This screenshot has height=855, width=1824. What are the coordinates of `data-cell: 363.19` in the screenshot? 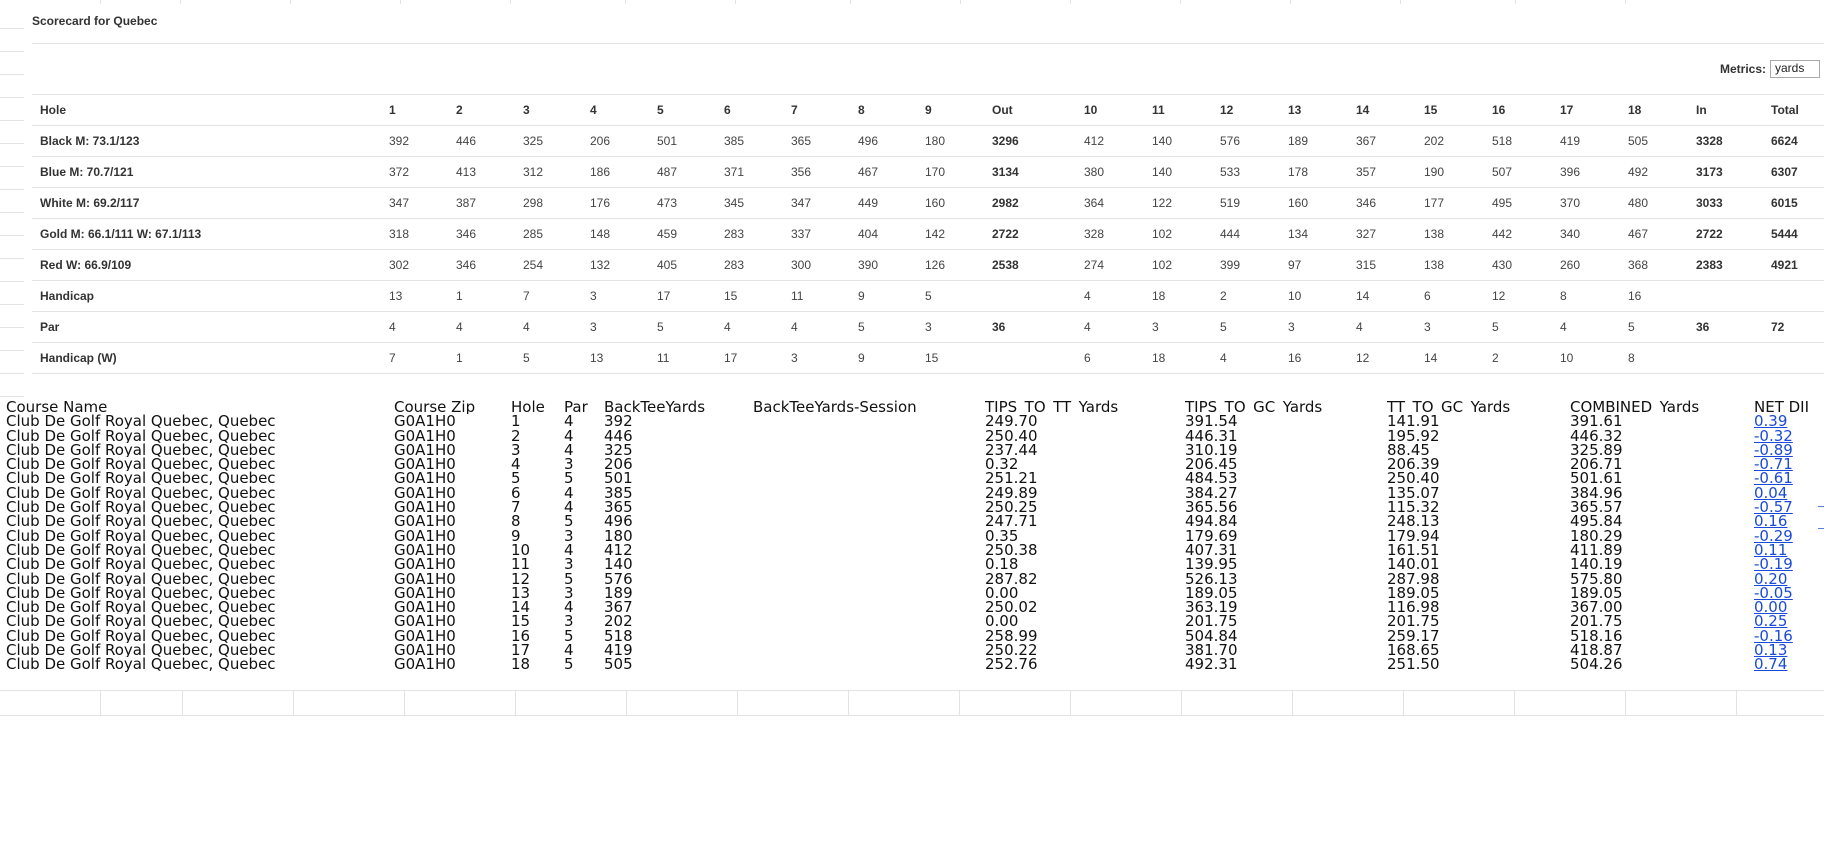 It's located at (1211, 607).